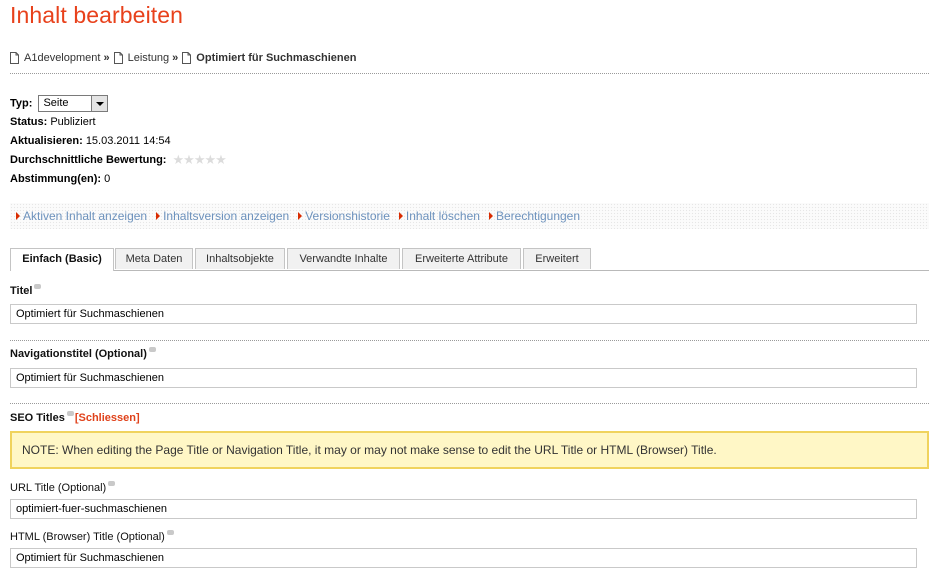 The image size is (938, 575). I want to click on url-title-label: URL Title (Optional), so click(58, 488).